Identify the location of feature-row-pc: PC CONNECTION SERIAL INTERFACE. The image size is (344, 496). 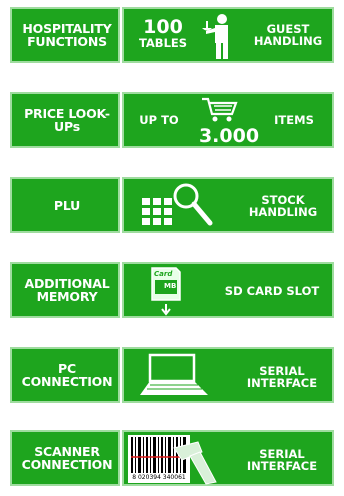
(172, 375).